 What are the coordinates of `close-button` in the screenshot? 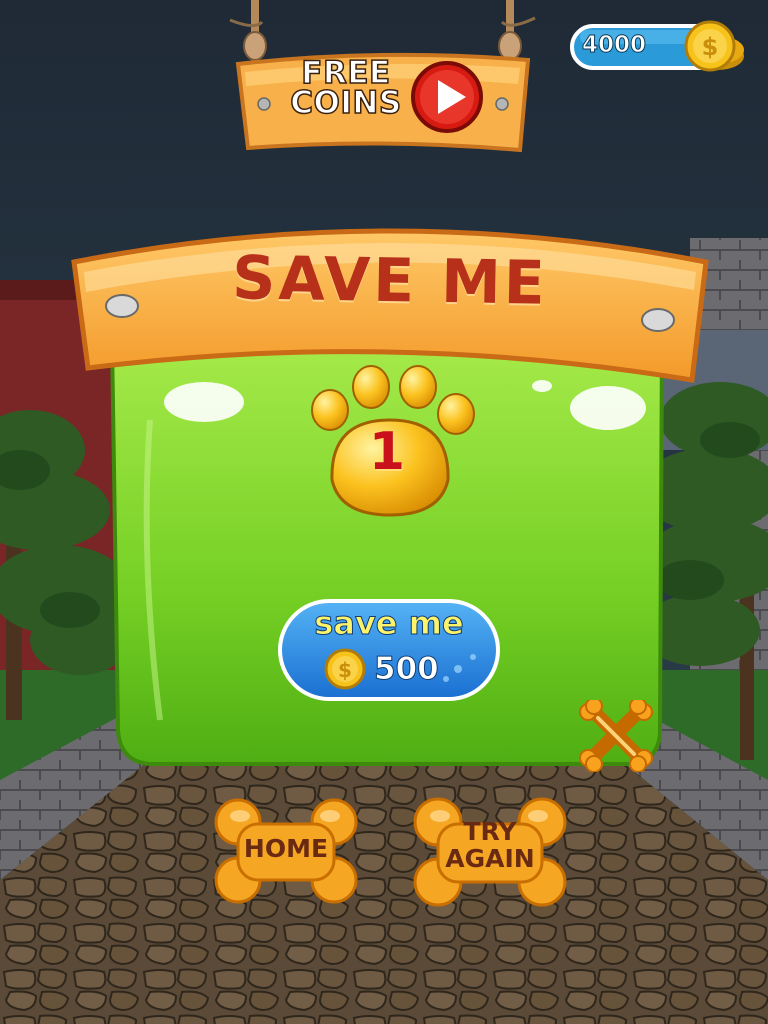 It's located at (616, 735).